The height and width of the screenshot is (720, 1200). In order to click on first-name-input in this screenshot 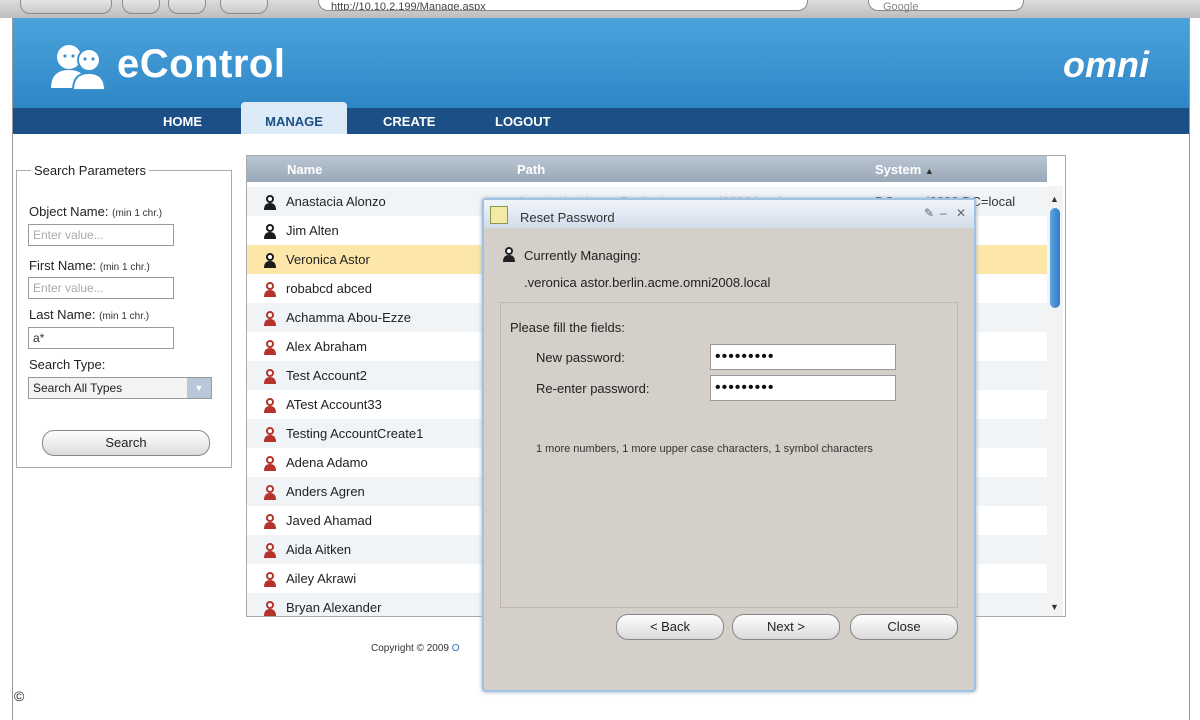, I will do `click(101, 288)`.